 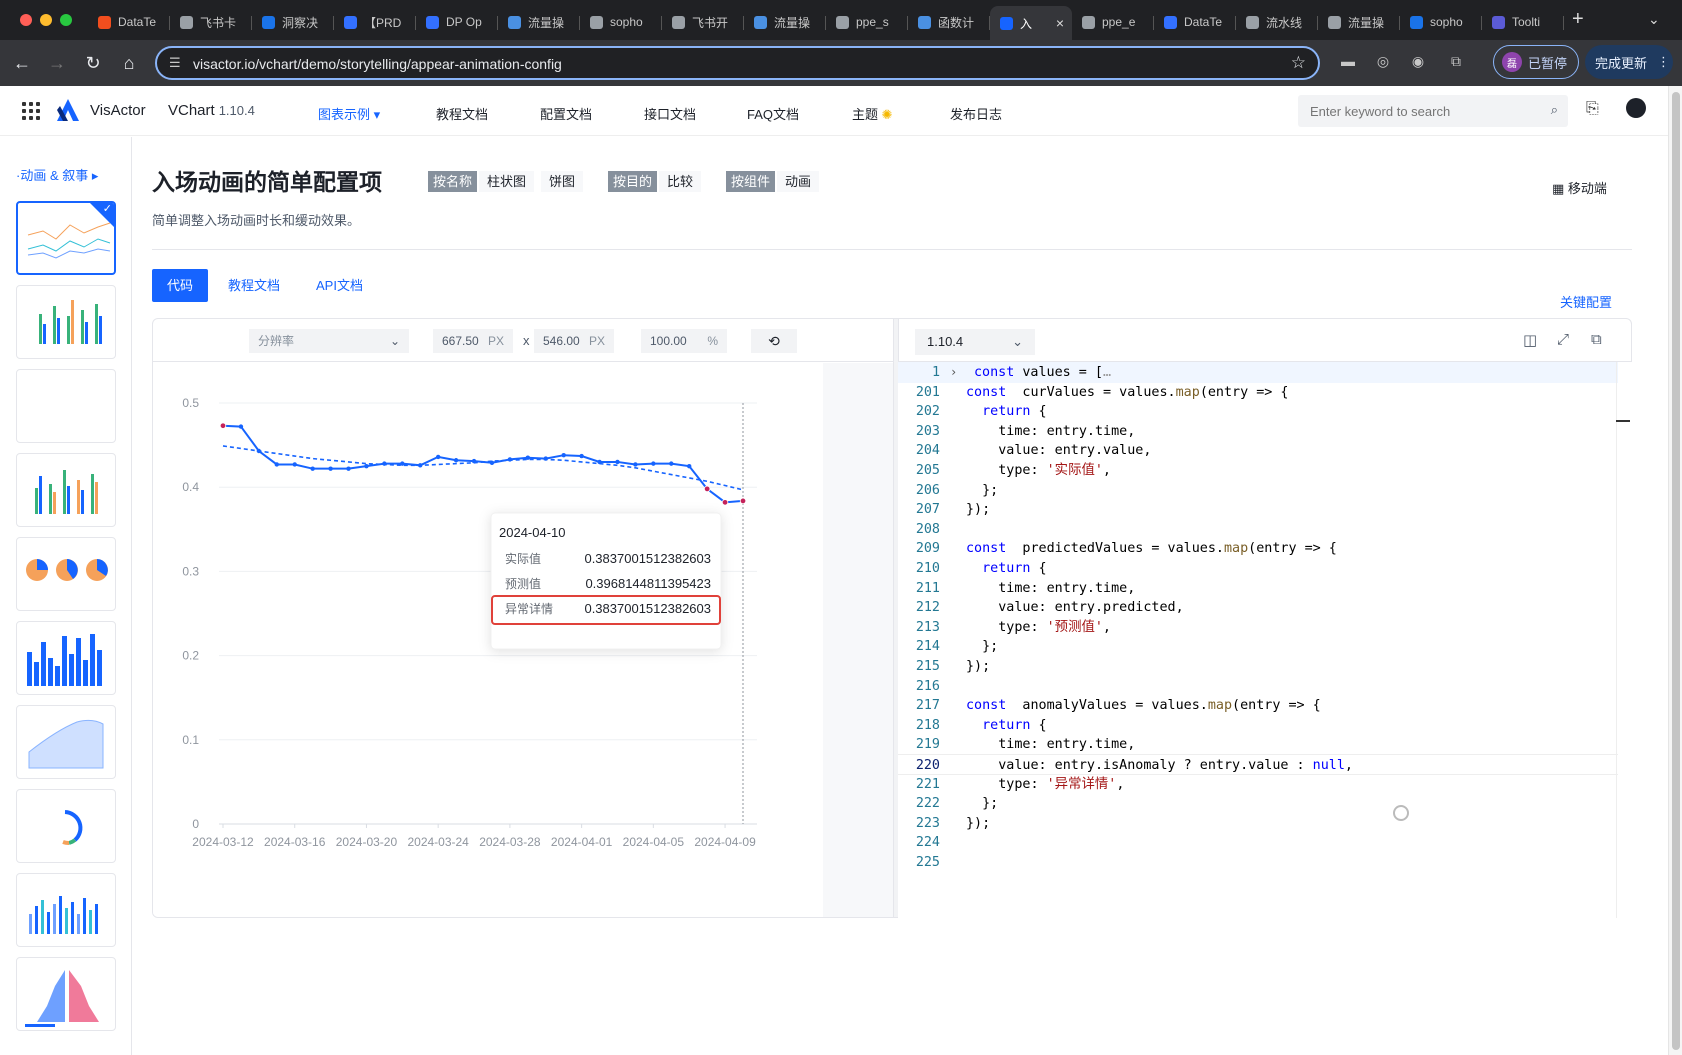 What do you see at coordinates (1456, 63) in the screenshot?
I see `extensions-puzzle-icon: ⧉` at bounding box center [1456, 63].